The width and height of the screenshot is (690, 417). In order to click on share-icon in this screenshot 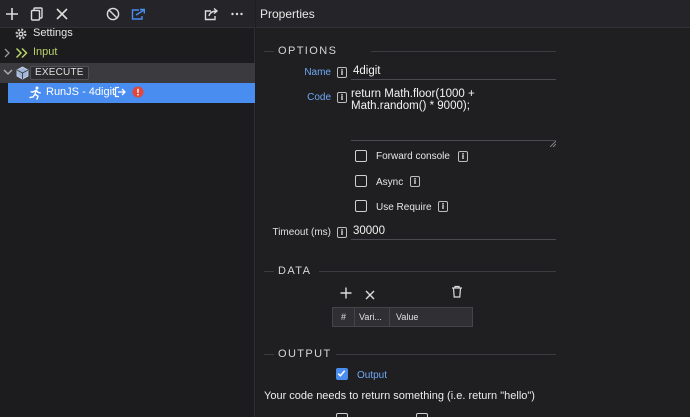, I will do `click(211, 14)`.